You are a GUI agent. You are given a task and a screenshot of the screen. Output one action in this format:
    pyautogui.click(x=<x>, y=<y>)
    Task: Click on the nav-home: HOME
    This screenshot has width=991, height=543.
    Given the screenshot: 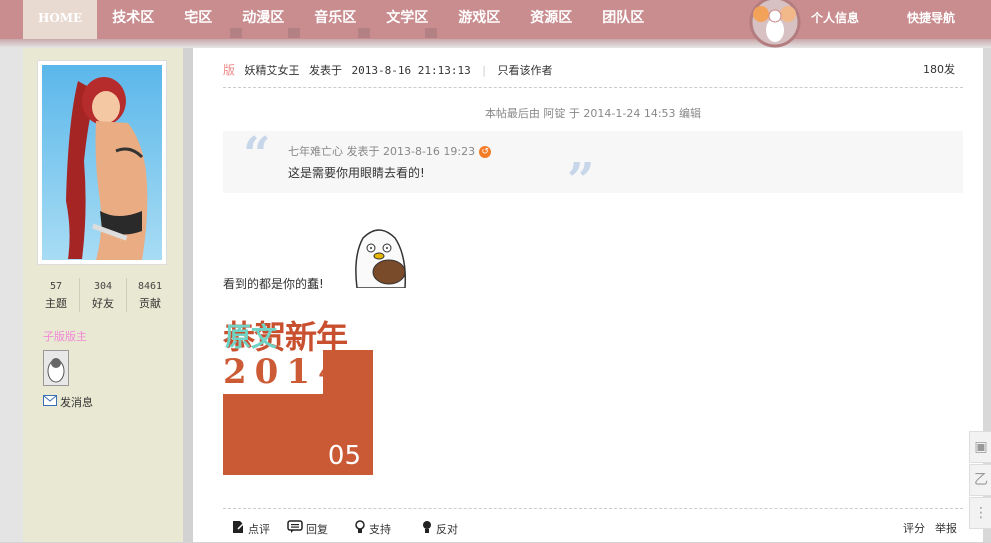 What is the action you would take?
    pyautogui.click(x=60, y=19)
    